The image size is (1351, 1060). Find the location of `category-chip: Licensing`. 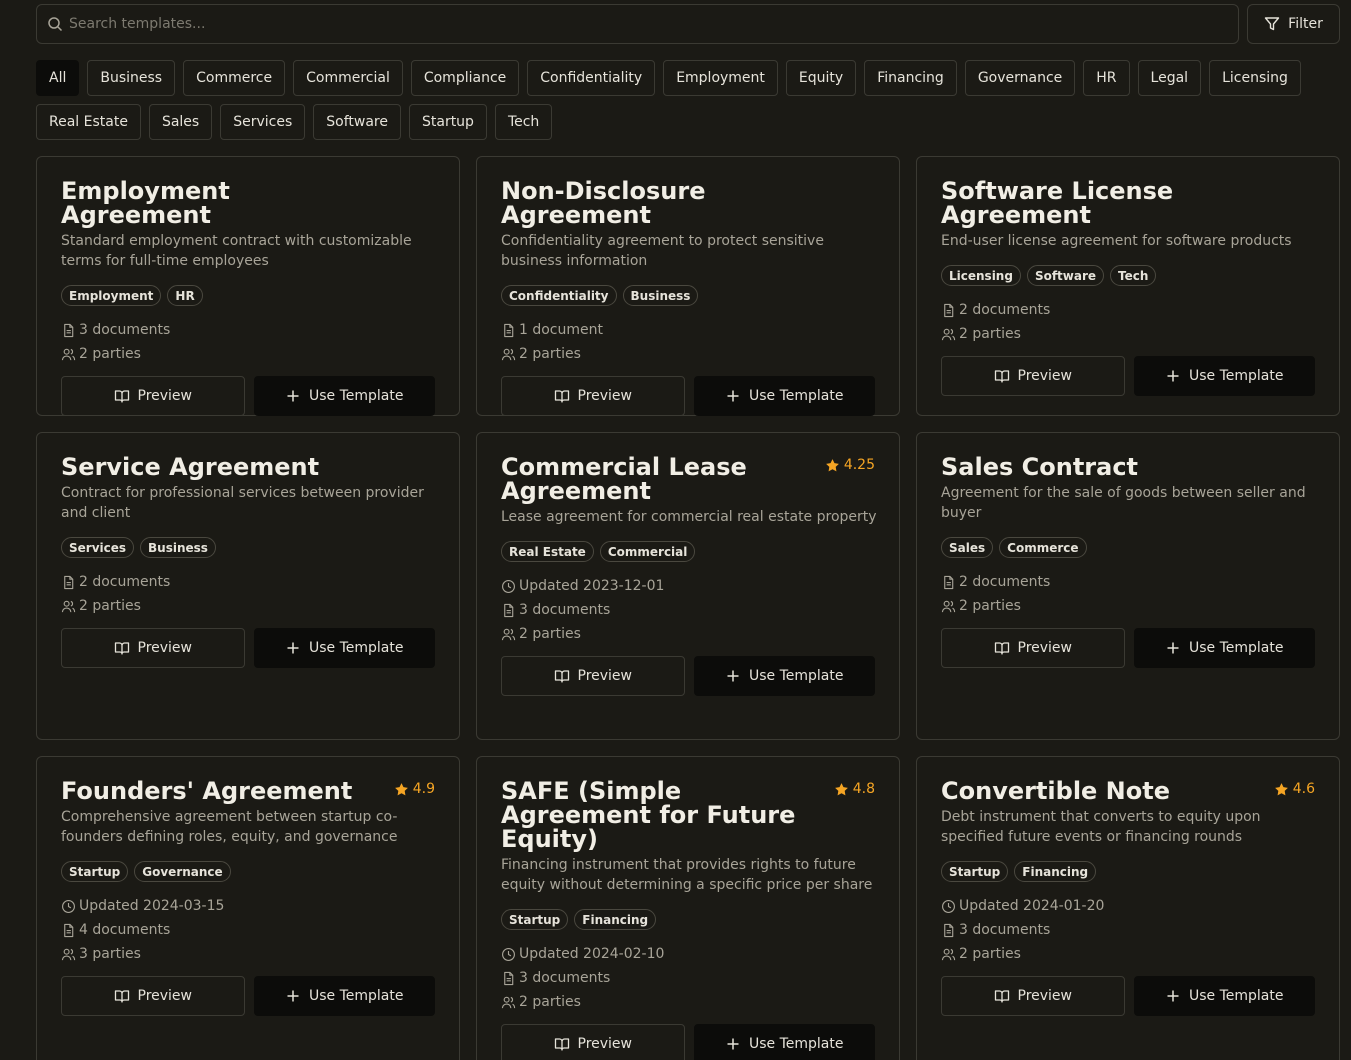

category-chip: Licensing is located at coordinates (1255, 78).